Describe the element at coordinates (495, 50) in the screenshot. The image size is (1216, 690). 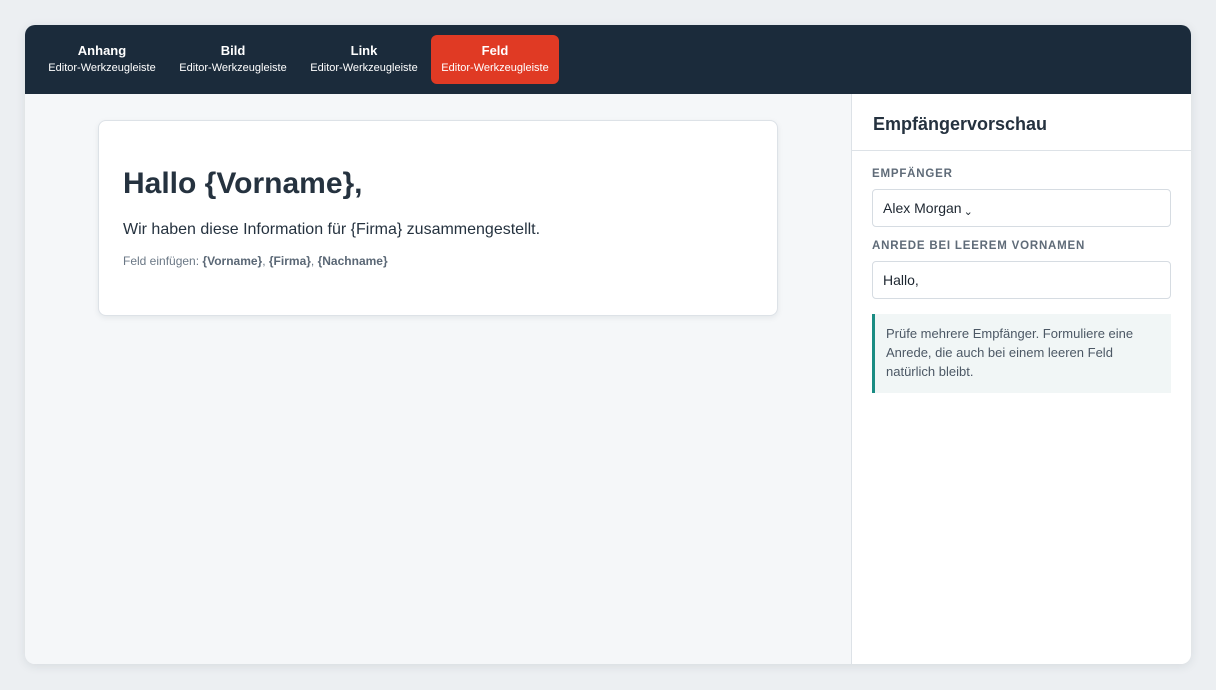
I see `tool-title: Feld` at that location.